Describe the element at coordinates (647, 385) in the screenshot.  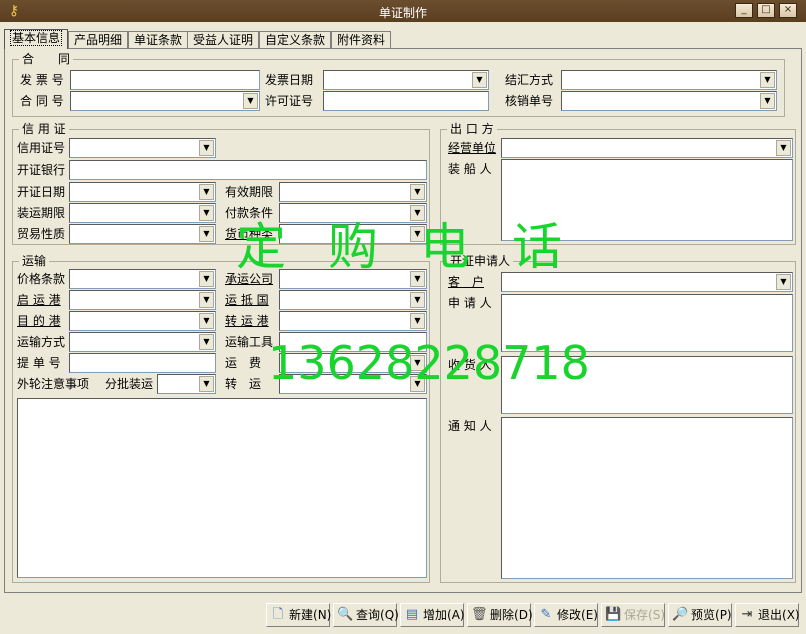
I see `consignee-textarea` at that location.